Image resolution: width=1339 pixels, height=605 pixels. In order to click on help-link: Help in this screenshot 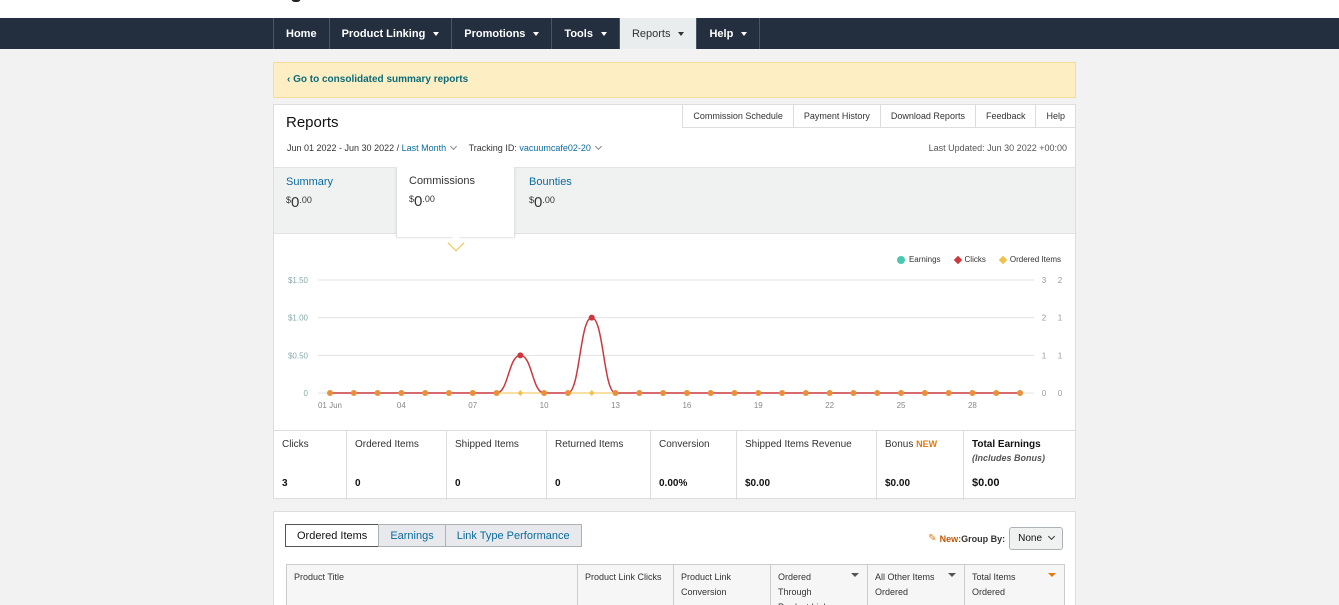, I will do `click(1056, 116)`.